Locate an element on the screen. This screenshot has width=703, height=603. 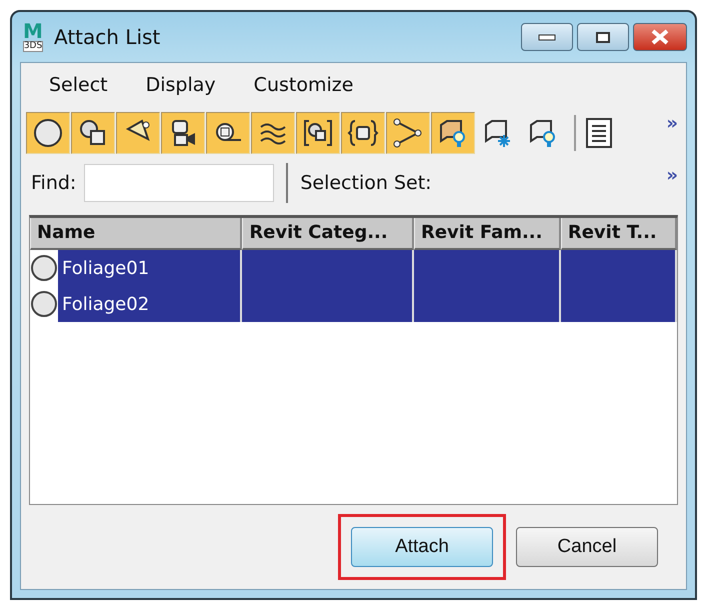
menu-item: Display is located at coordinates (181, 85).